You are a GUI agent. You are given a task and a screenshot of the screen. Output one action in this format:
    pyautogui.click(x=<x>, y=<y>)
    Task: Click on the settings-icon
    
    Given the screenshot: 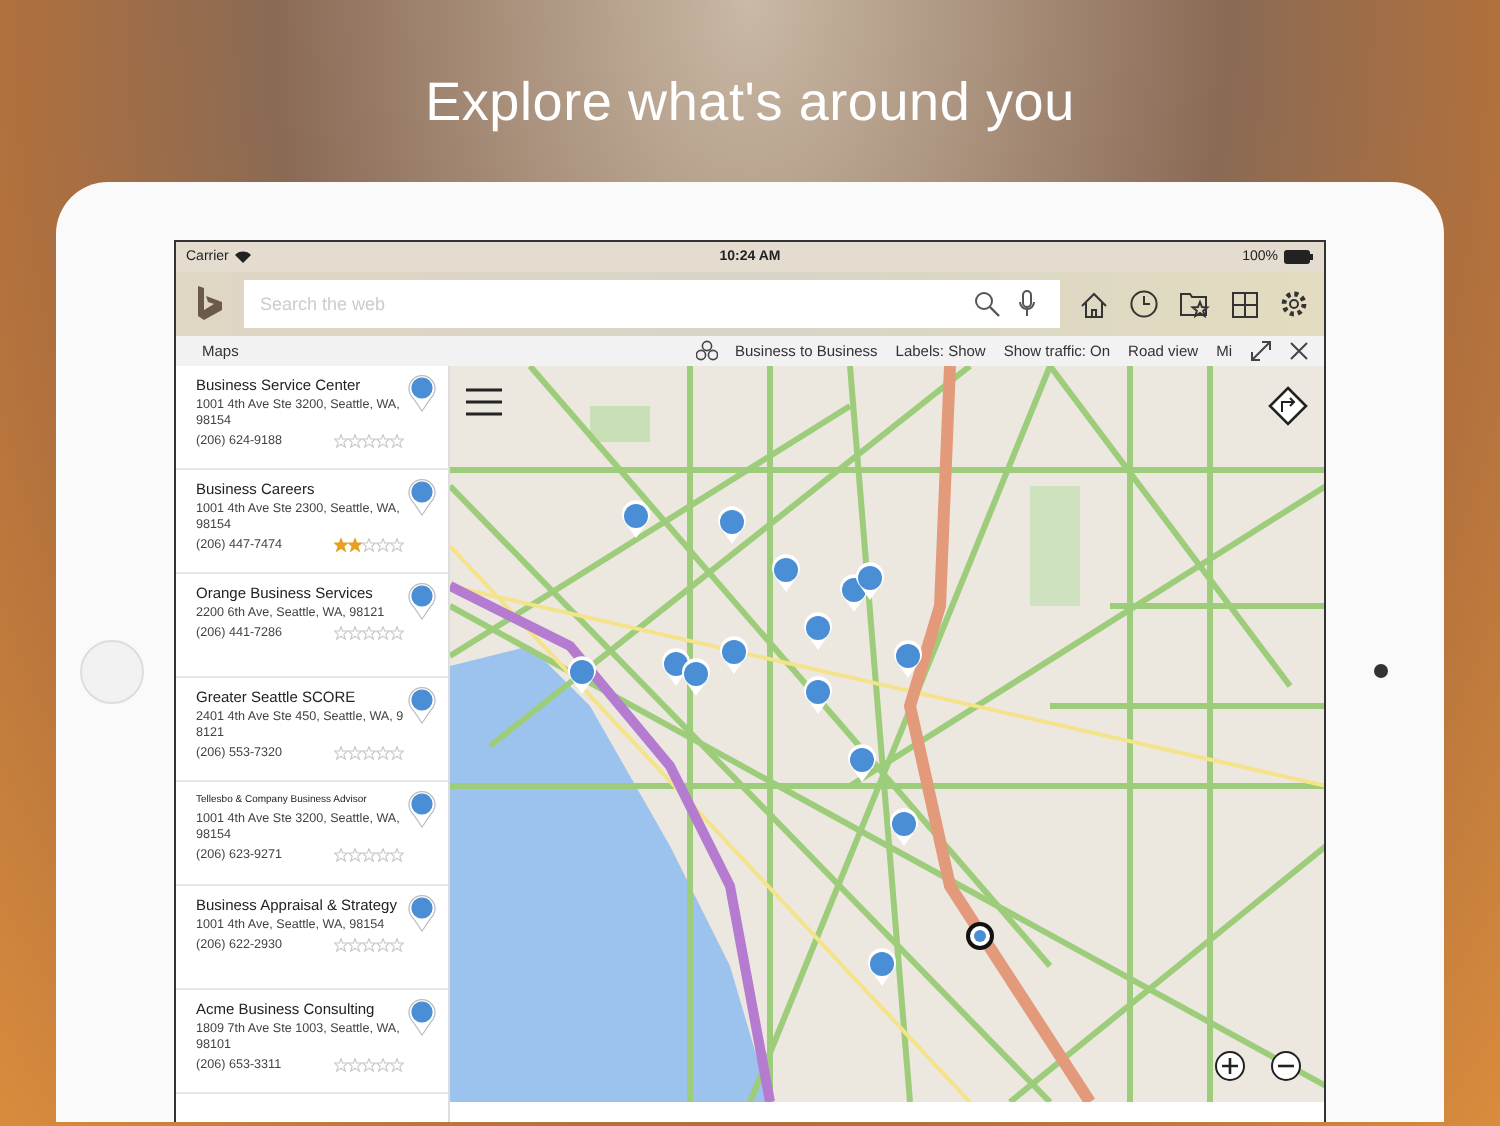 What is the action you would take?
    pyautogui.click(x=1294, y=304)
    